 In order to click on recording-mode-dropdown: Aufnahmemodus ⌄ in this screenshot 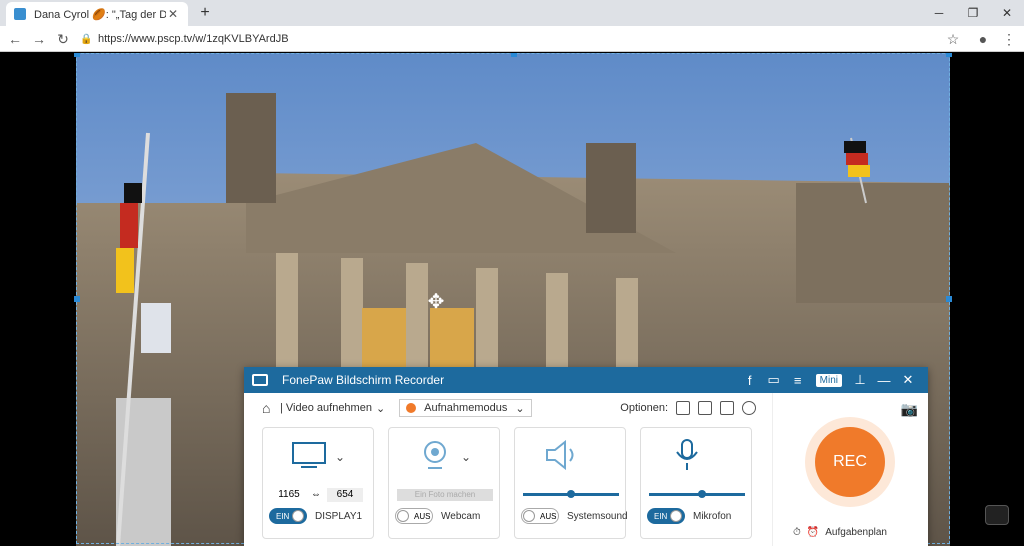, I will do `click(465, 408)`.